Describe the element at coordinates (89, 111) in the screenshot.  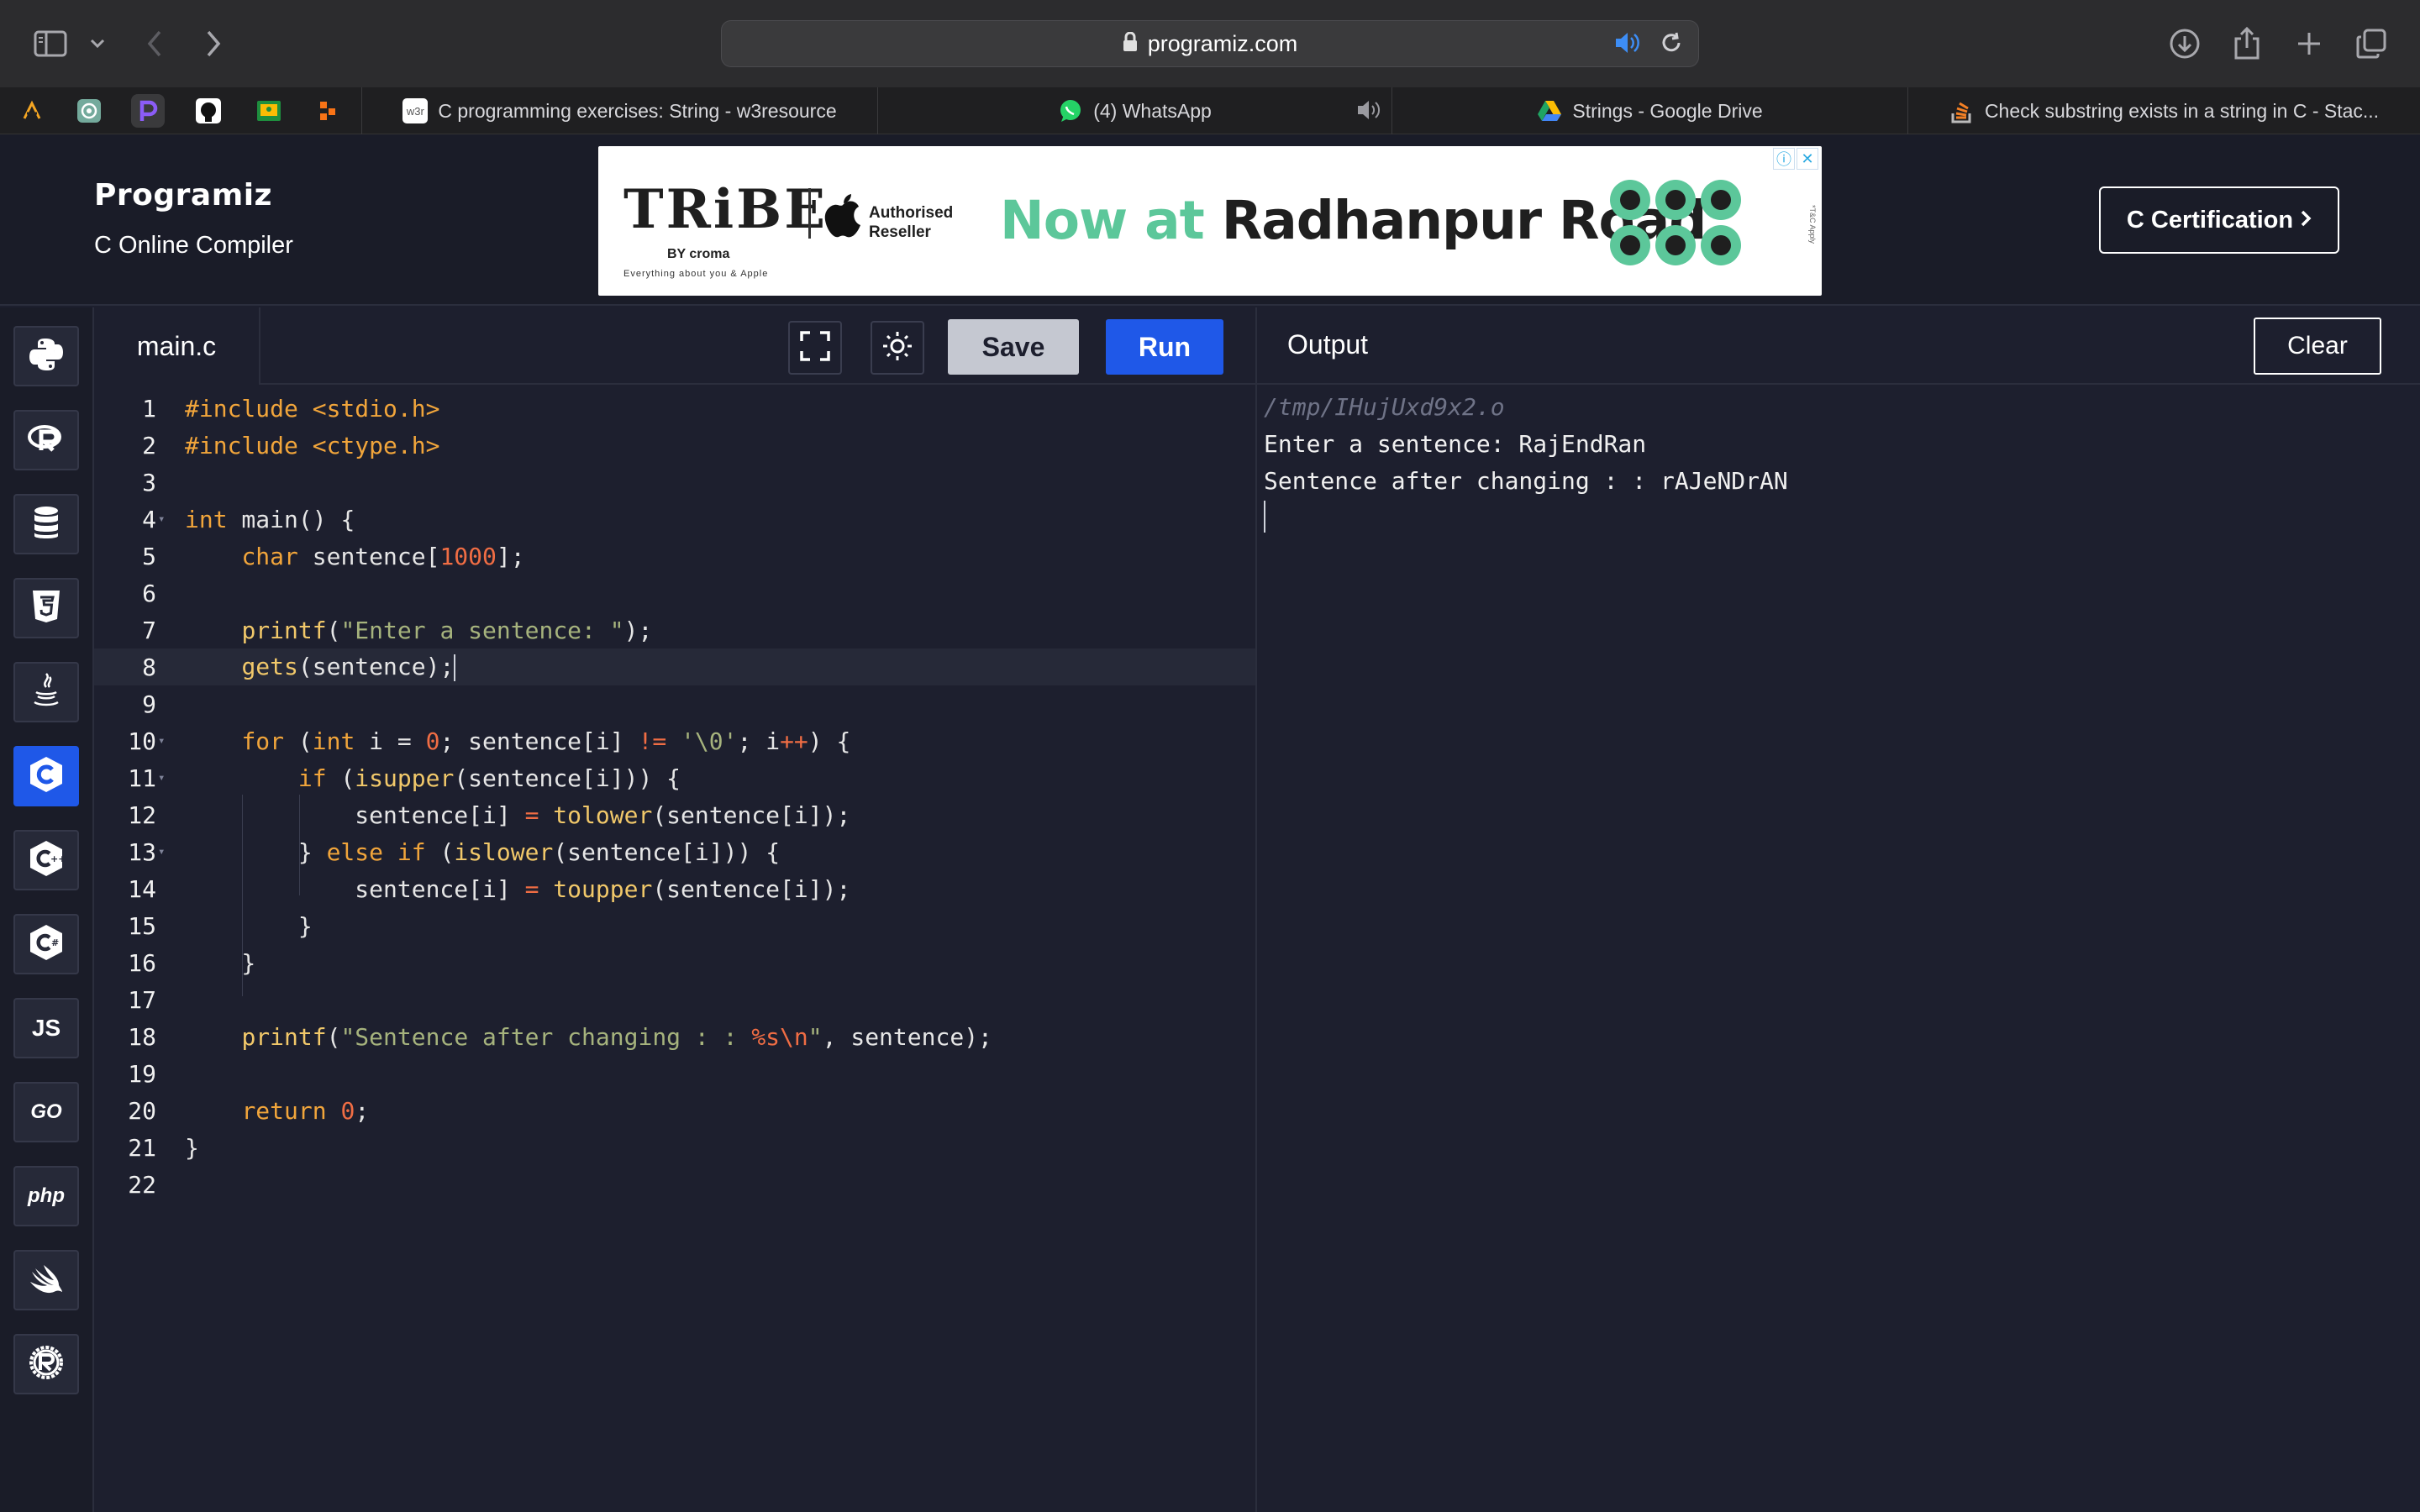
I see `chatgpt-icon` at that location.